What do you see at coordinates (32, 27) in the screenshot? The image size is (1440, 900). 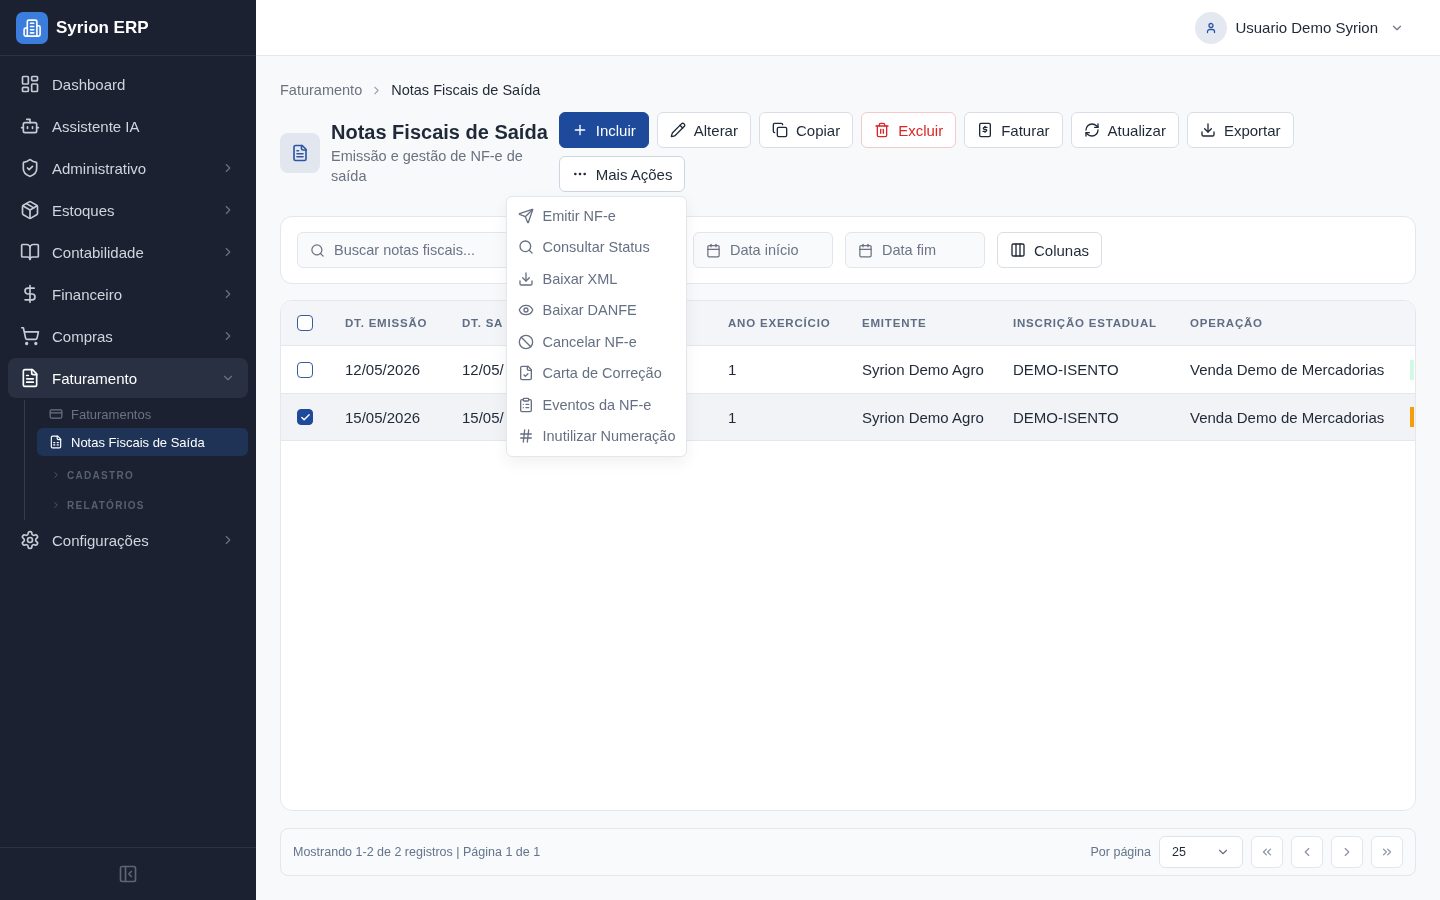 I see `building-logo-icon` at bounding box center [32, 27].